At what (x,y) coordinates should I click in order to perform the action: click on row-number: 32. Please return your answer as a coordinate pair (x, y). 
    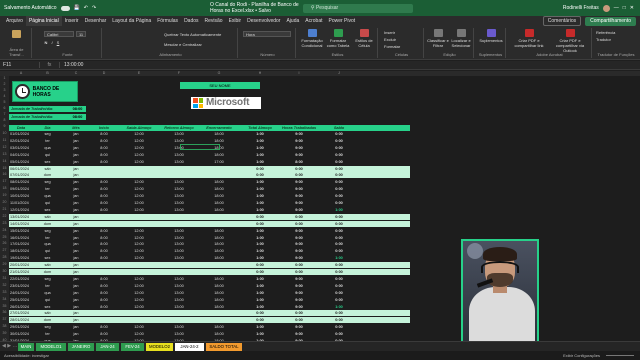
    Looking at the image, I should click on (4, 285).